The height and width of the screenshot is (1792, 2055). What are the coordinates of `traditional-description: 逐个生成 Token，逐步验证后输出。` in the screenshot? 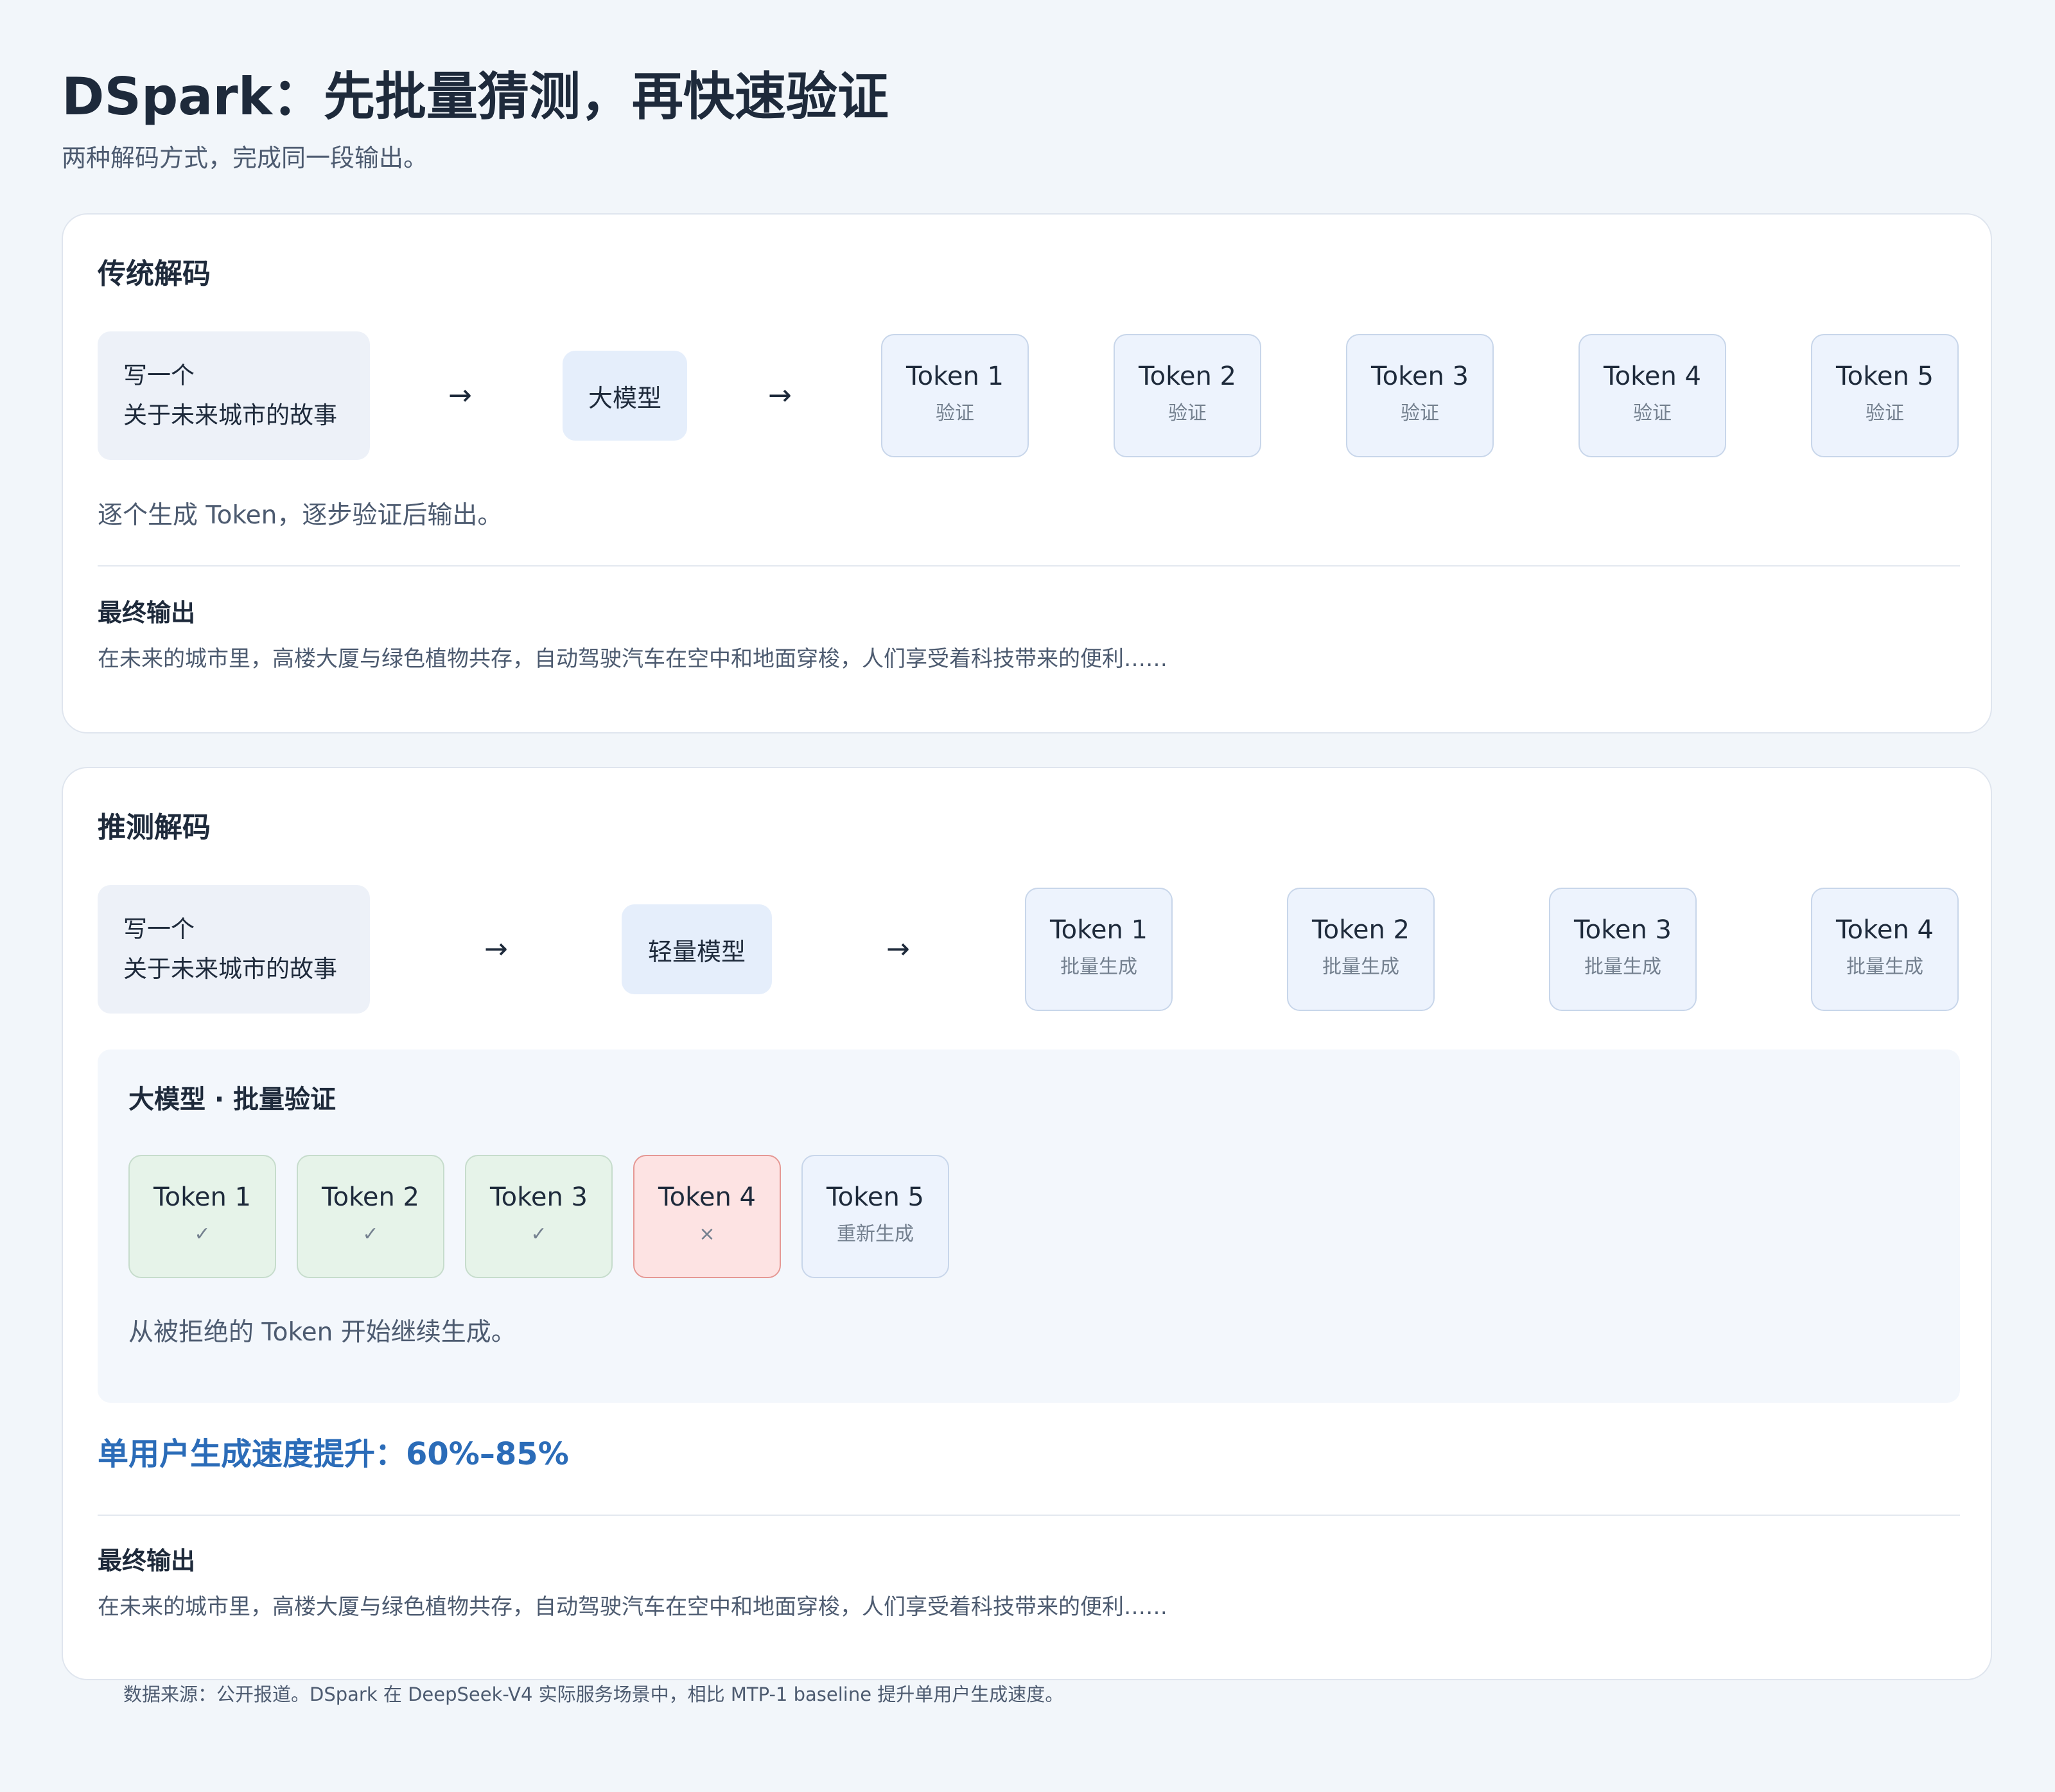 It's located at (301, 515).